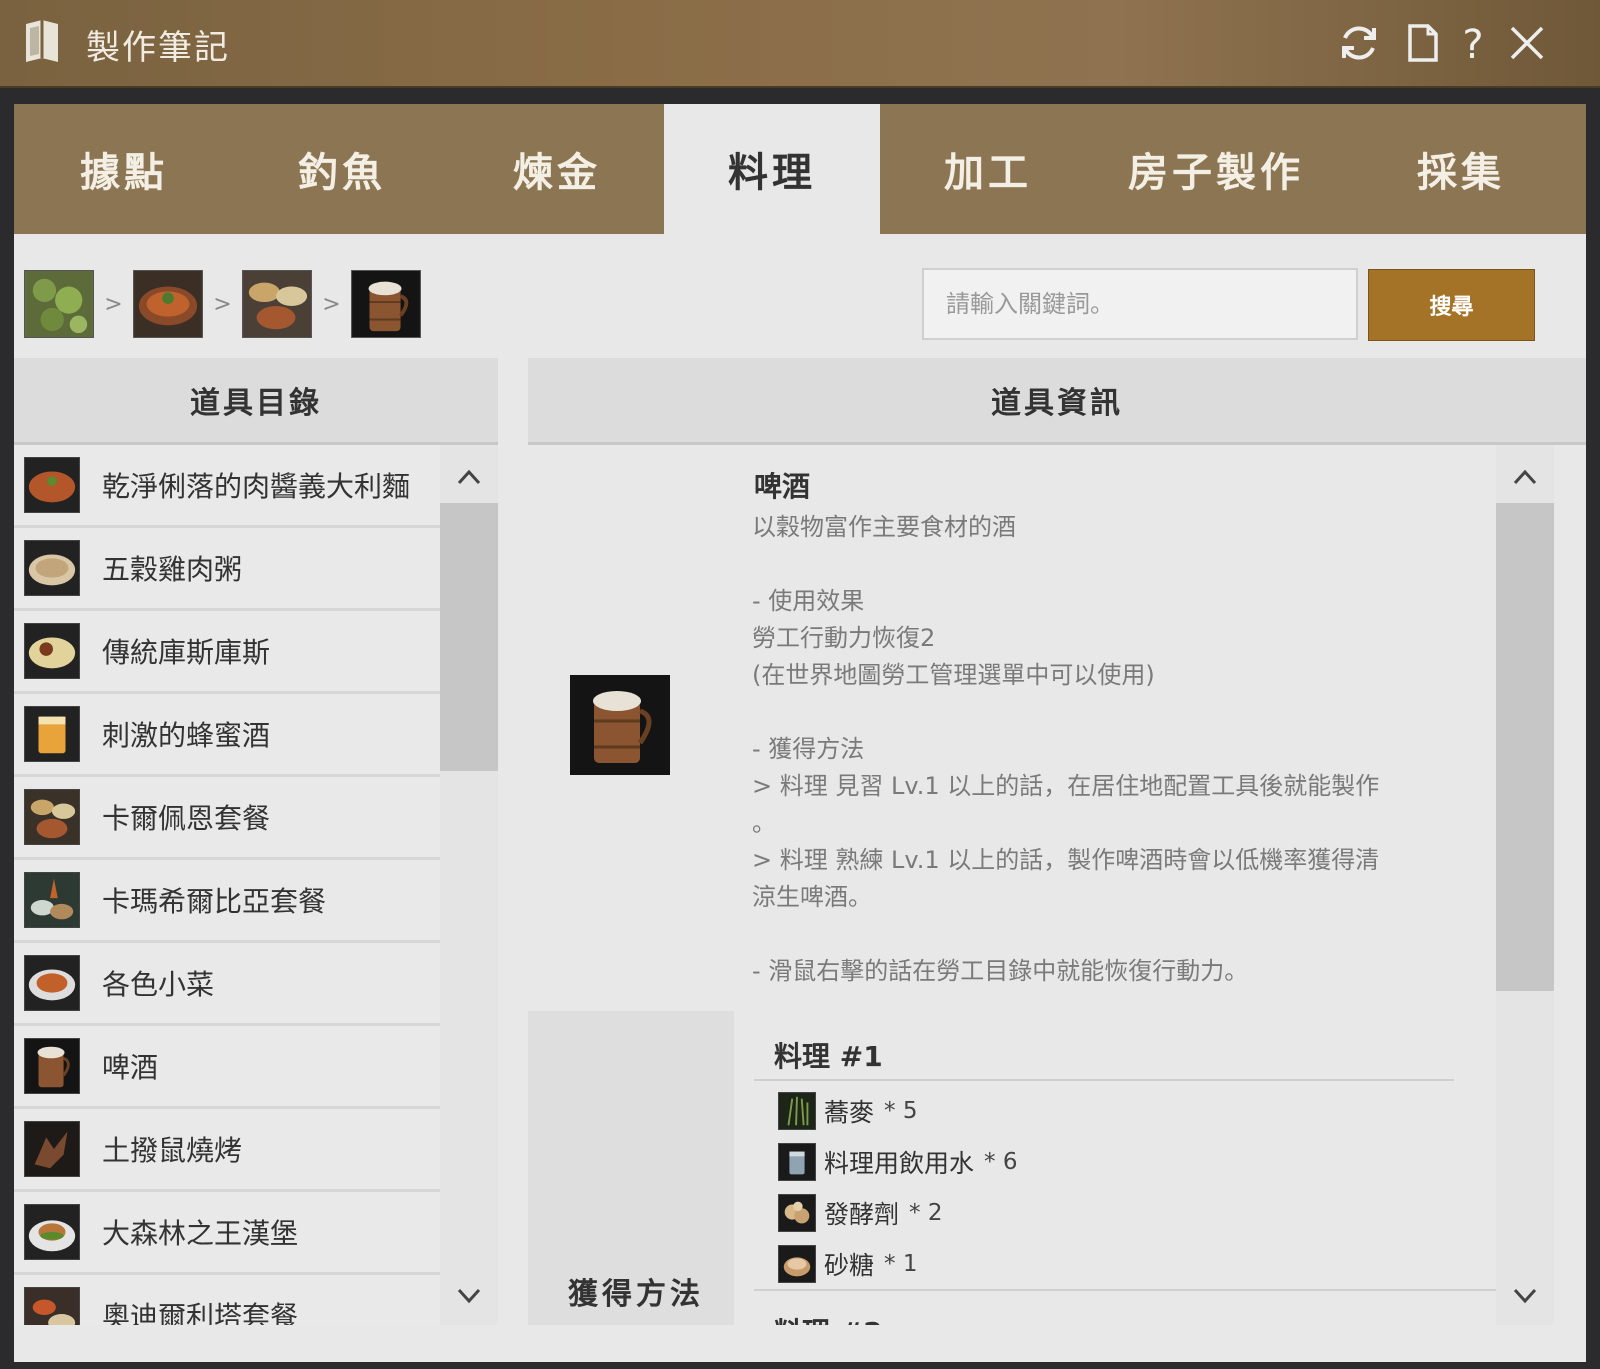 The image size is (1600, 1369). I want to click on item-list-scrollbar, so click(469, 885).